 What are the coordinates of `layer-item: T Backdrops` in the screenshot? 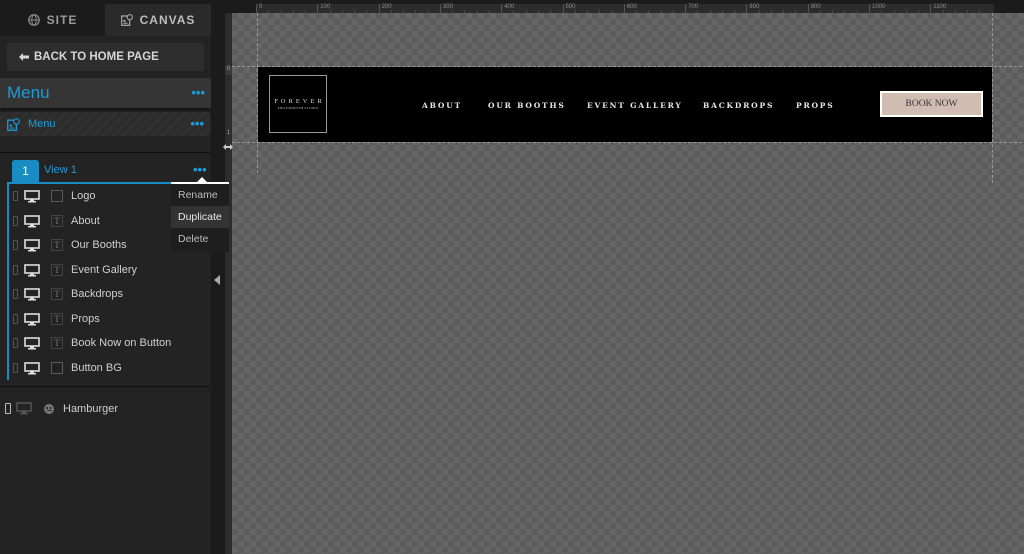 It's located at (107, 294).